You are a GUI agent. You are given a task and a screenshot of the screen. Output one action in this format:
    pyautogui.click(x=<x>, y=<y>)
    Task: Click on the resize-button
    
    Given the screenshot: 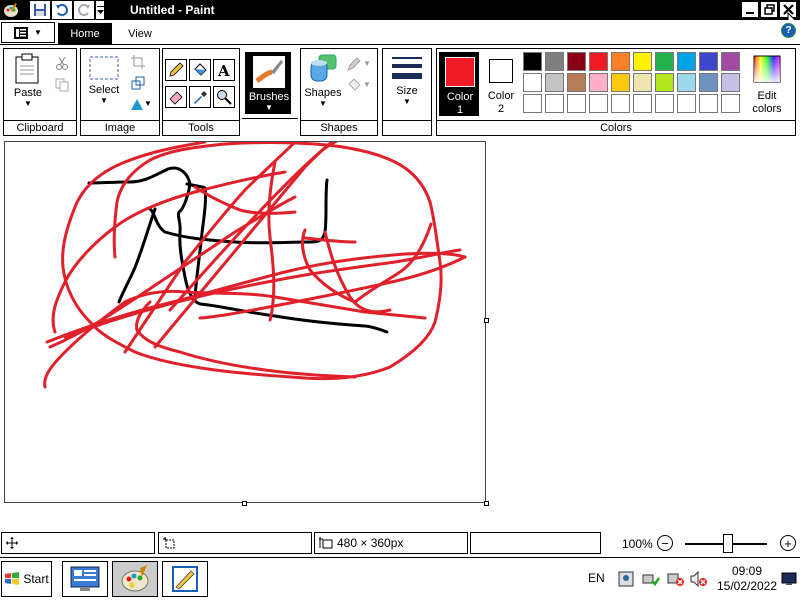 What is the action you would take?
    pyautogui.click(x=138, y=83)
    